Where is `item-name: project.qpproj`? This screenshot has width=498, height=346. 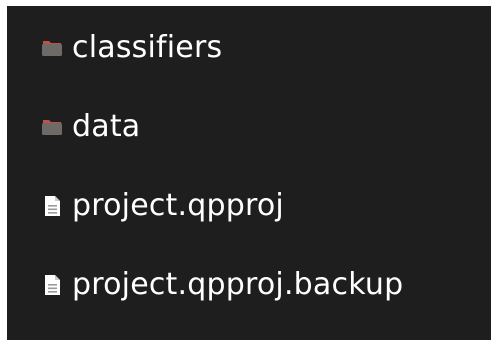 item-name: project.qpproj is located at coordinates (178, 205).